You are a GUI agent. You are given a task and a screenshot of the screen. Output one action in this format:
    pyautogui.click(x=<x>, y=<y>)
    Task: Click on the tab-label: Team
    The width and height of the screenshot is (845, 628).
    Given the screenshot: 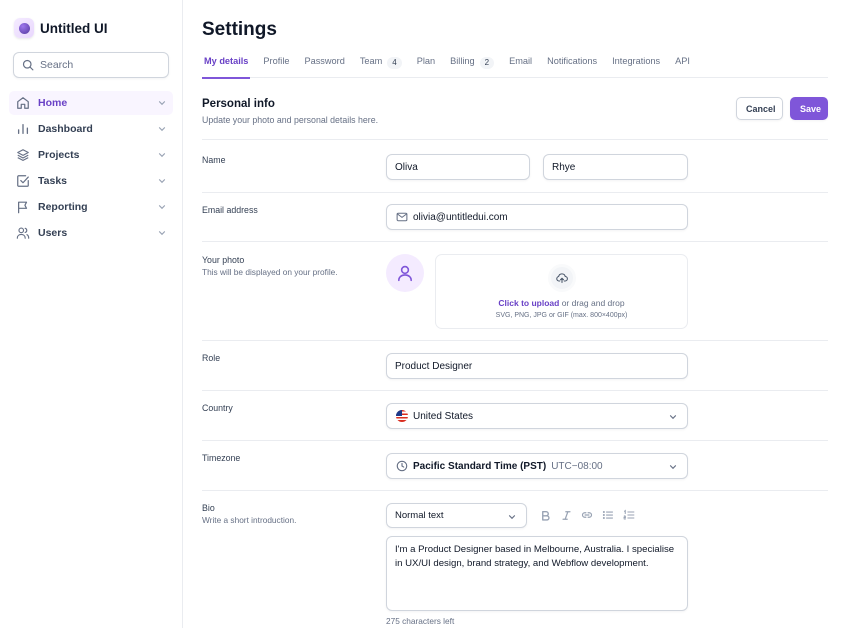 What is the action you would take?
    pyautogui.click(x=371, y=61)
    